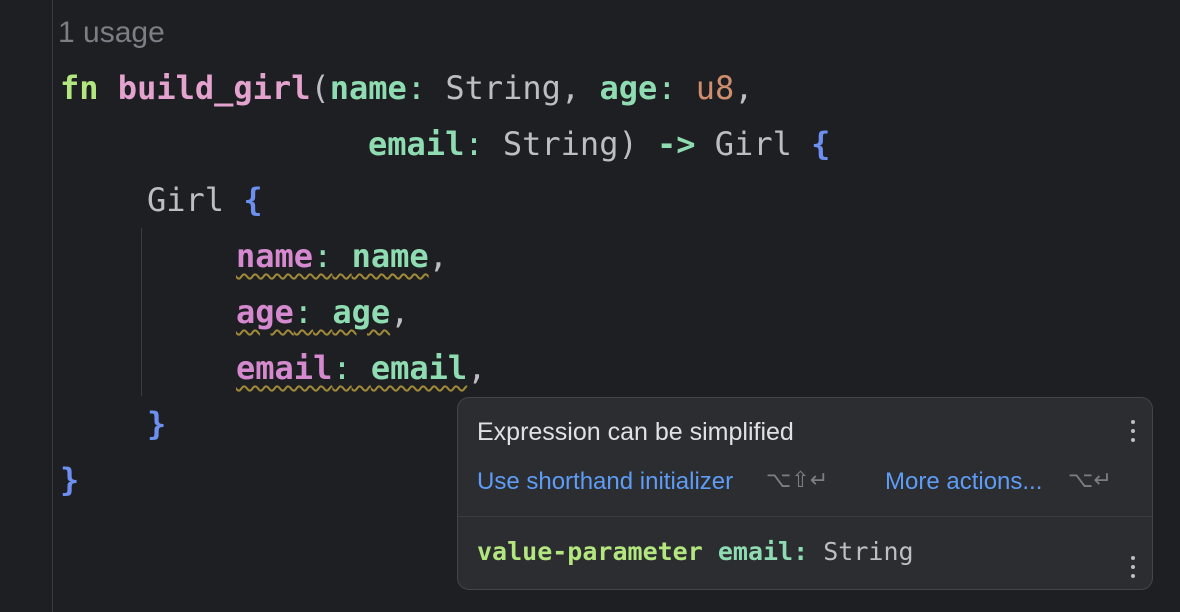 The width and height of the screenshot is (1180, 612). I want to click on code-line-2: email: String) -> Girl {, so click(599, 144).